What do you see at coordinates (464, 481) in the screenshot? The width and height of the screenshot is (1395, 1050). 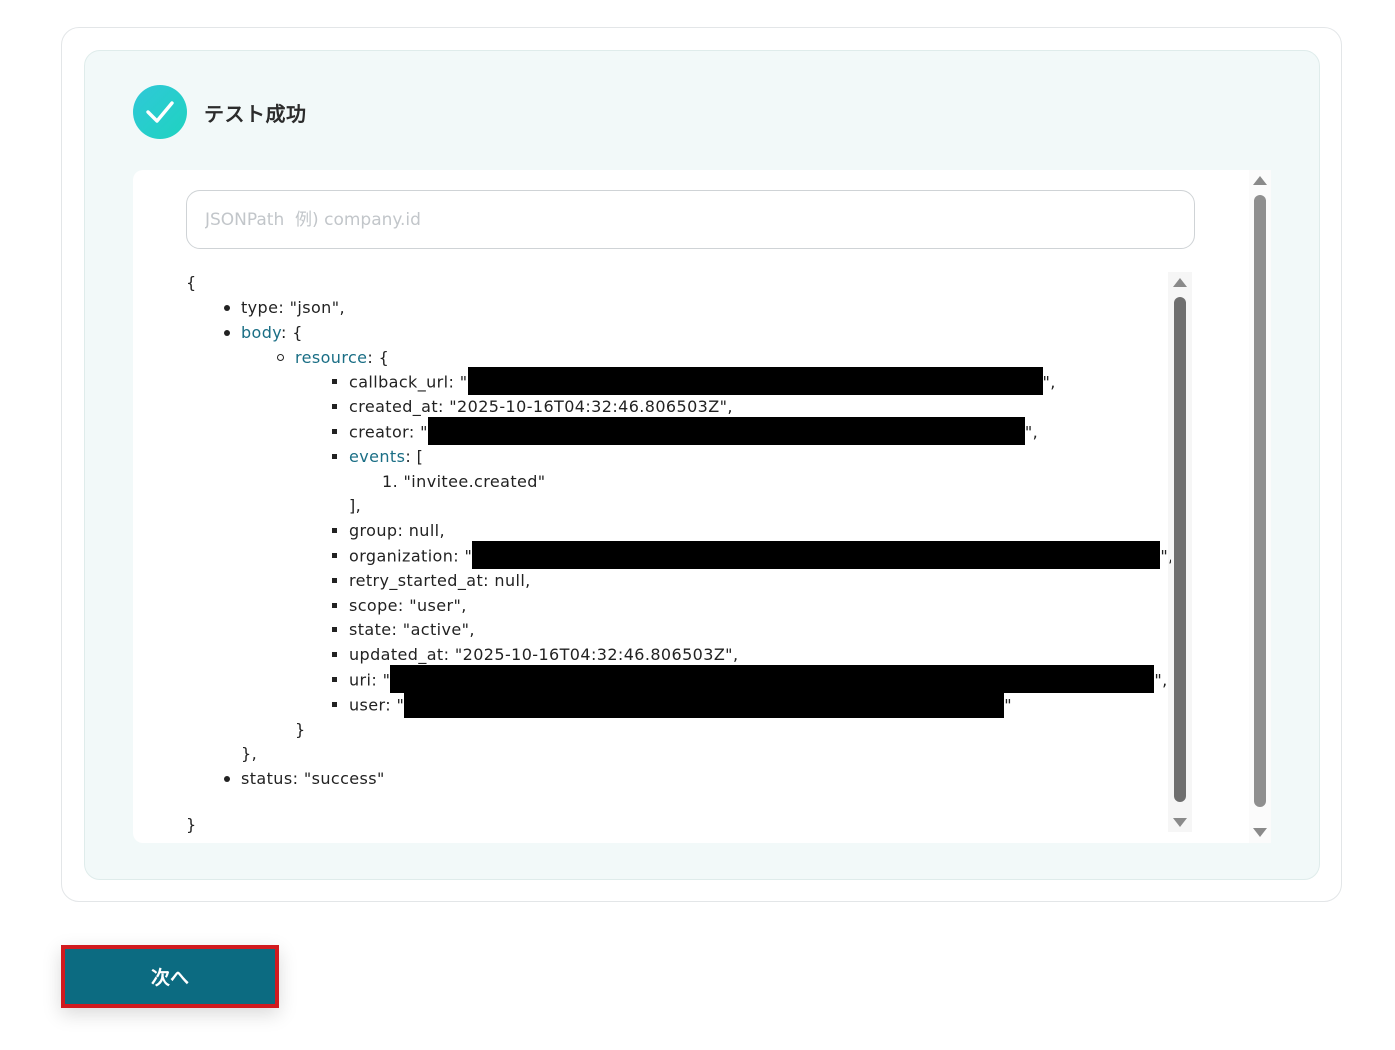 I see `event-item: 1. "invitee.created"` at bounding box center [464, 481].